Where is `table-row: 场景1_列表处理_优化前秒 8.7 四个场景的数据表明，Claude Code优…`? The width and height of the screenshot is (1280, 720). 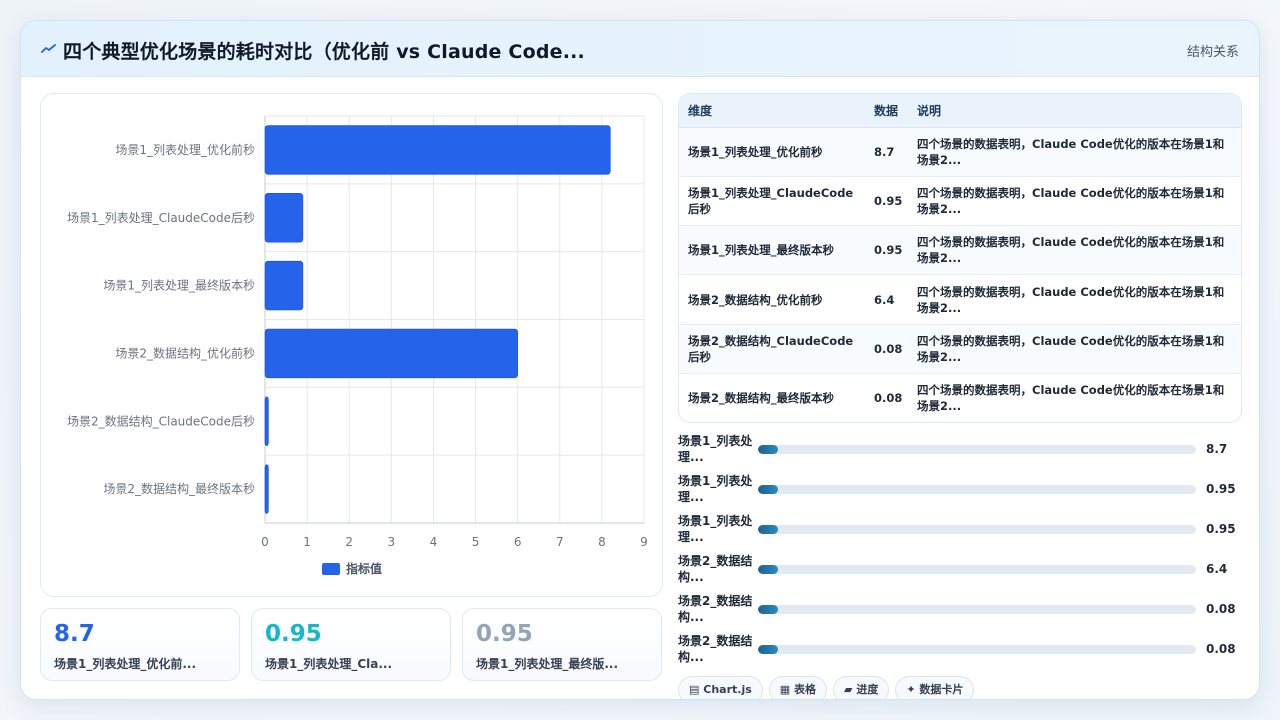 table-row: 场景1_列表处理_优化前秒 8.7 四个场景的数据表明，Claude Code优… is located at coordinates (960, 152).